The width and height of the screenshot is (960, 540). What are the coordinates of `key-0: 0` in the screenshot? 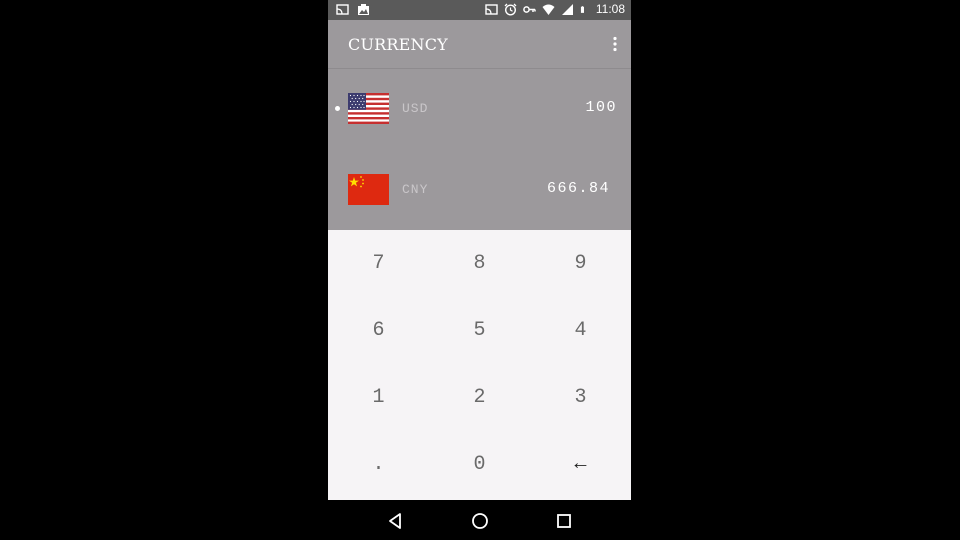 It's located at (479, 464).